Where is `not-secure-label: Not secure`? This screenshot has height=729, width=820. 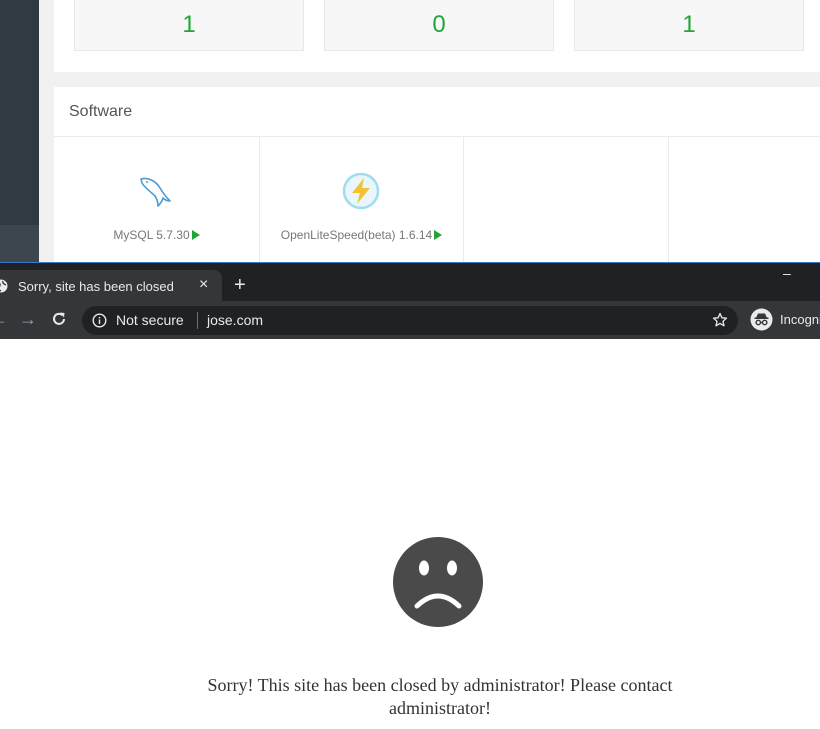 not-secure-label: Not secure is located at coordinates (150, 320).